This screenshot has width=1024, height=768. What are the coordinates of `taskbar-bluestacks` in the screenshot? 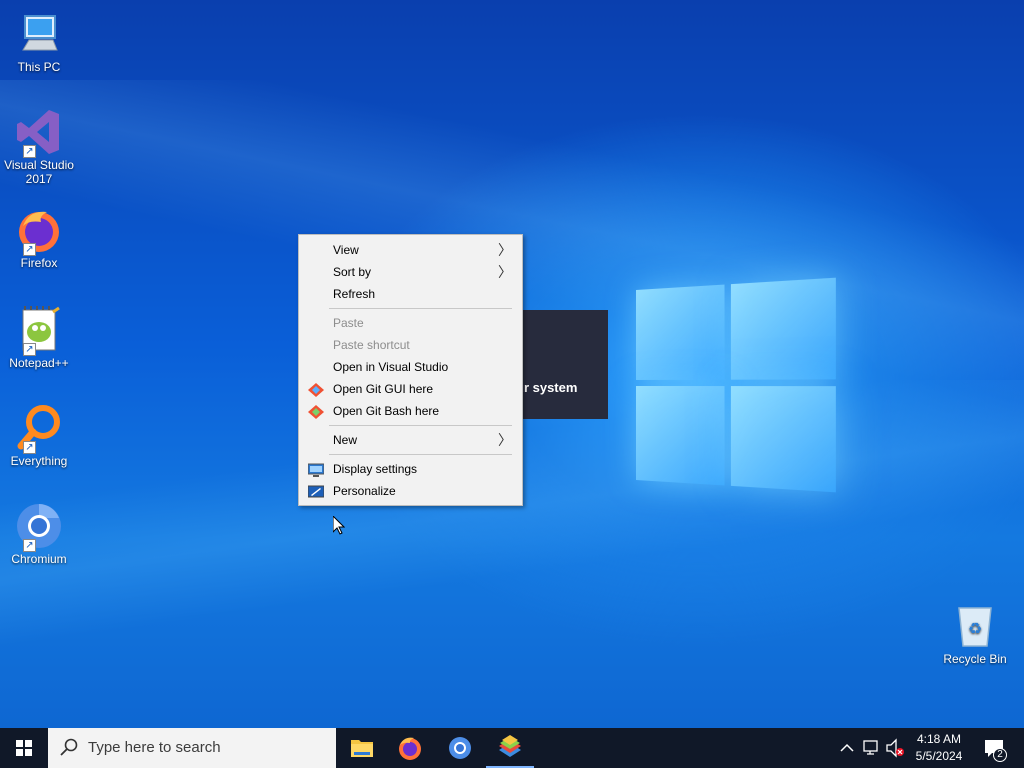 It's located at (510, 748).